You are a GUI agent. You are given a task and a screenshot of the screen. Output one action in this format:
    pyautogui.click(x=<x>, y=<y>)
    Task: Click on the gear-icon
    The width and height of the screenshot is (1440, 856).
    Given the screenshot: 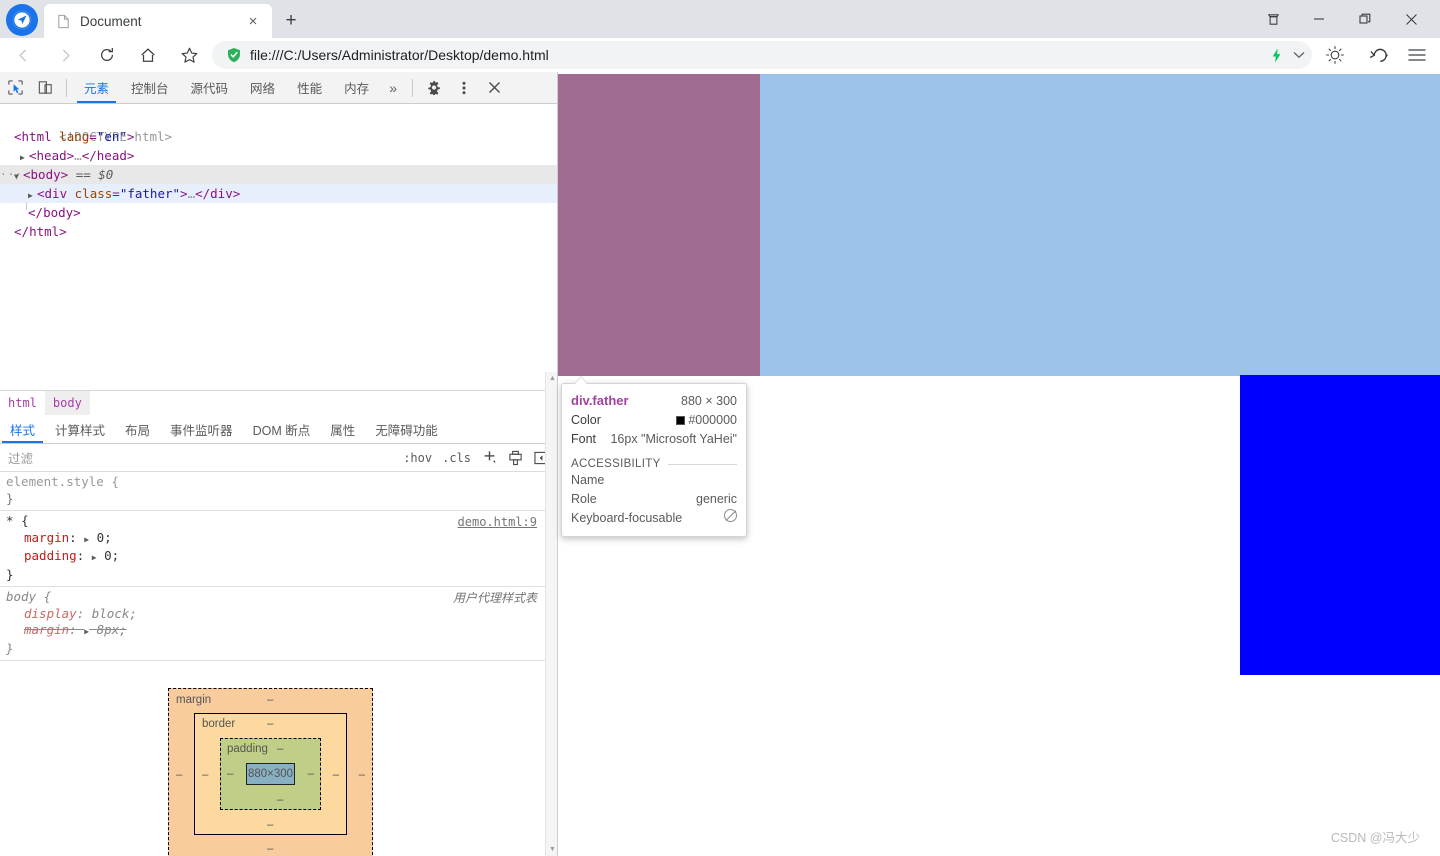 What is the action you would take?
    pyautogui.click(x=434, y=88)
    